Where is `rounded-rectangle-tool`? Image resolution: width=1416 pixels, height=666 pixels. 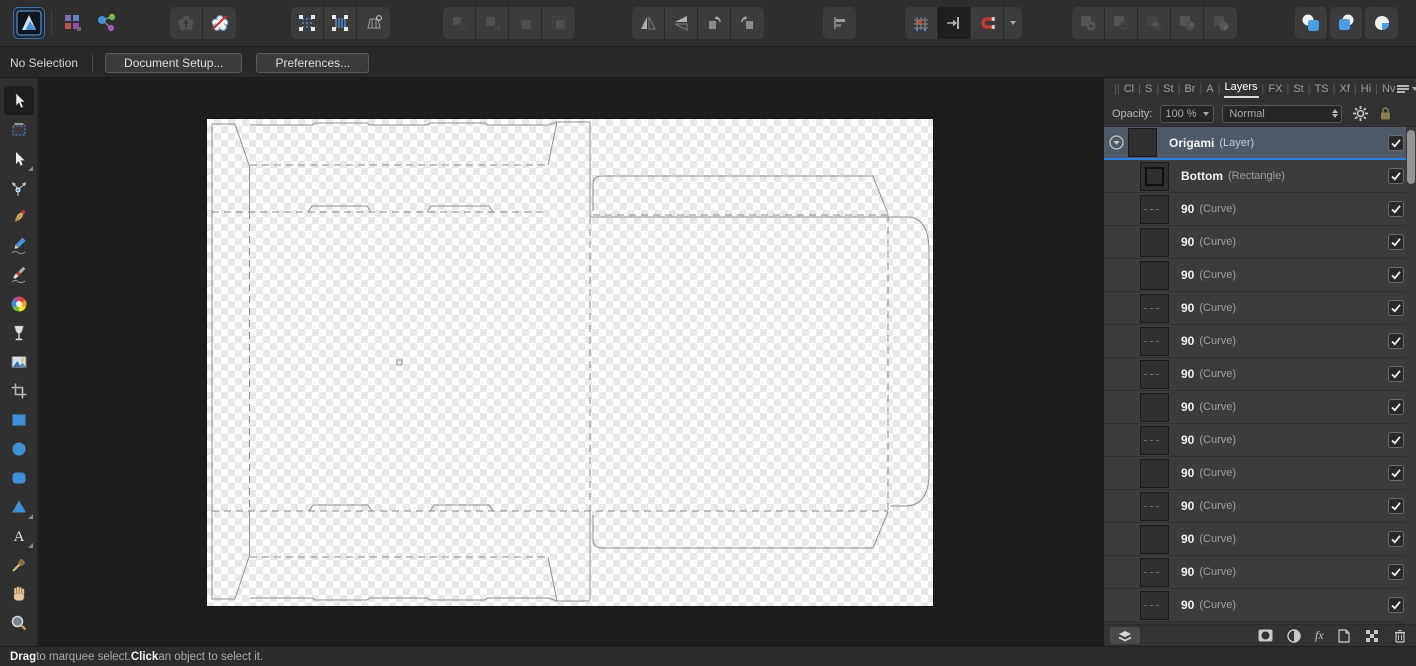
rounded-rectangle-tool is located at coordinates (19, 477).